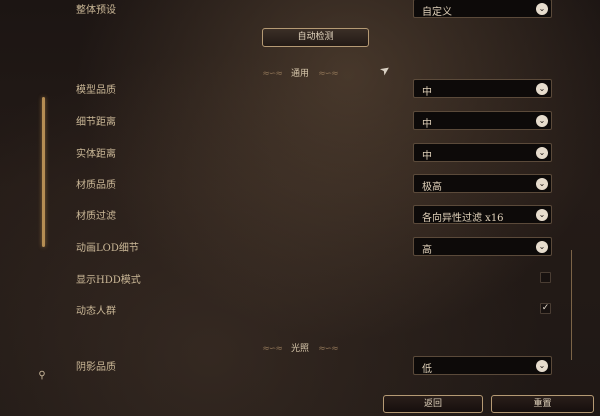 The width and height of the screenshot is (600, 416). I want to click on reset-button: 重置, so click(542, 404).